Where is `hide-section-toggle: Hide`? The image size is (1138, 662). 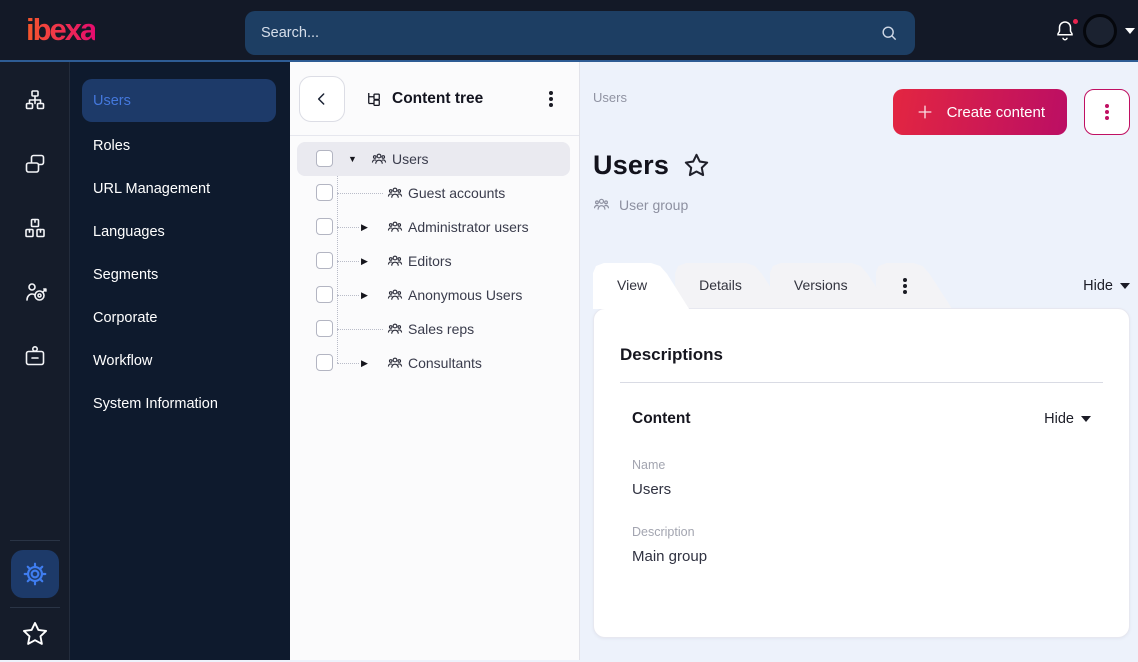 hide-section-toggle: Hide is located at coordinates (1067, 419).